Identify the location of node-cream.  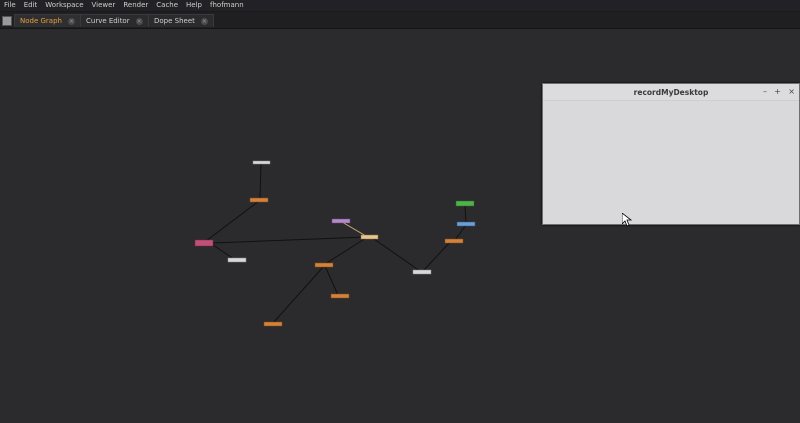
(369, 237).